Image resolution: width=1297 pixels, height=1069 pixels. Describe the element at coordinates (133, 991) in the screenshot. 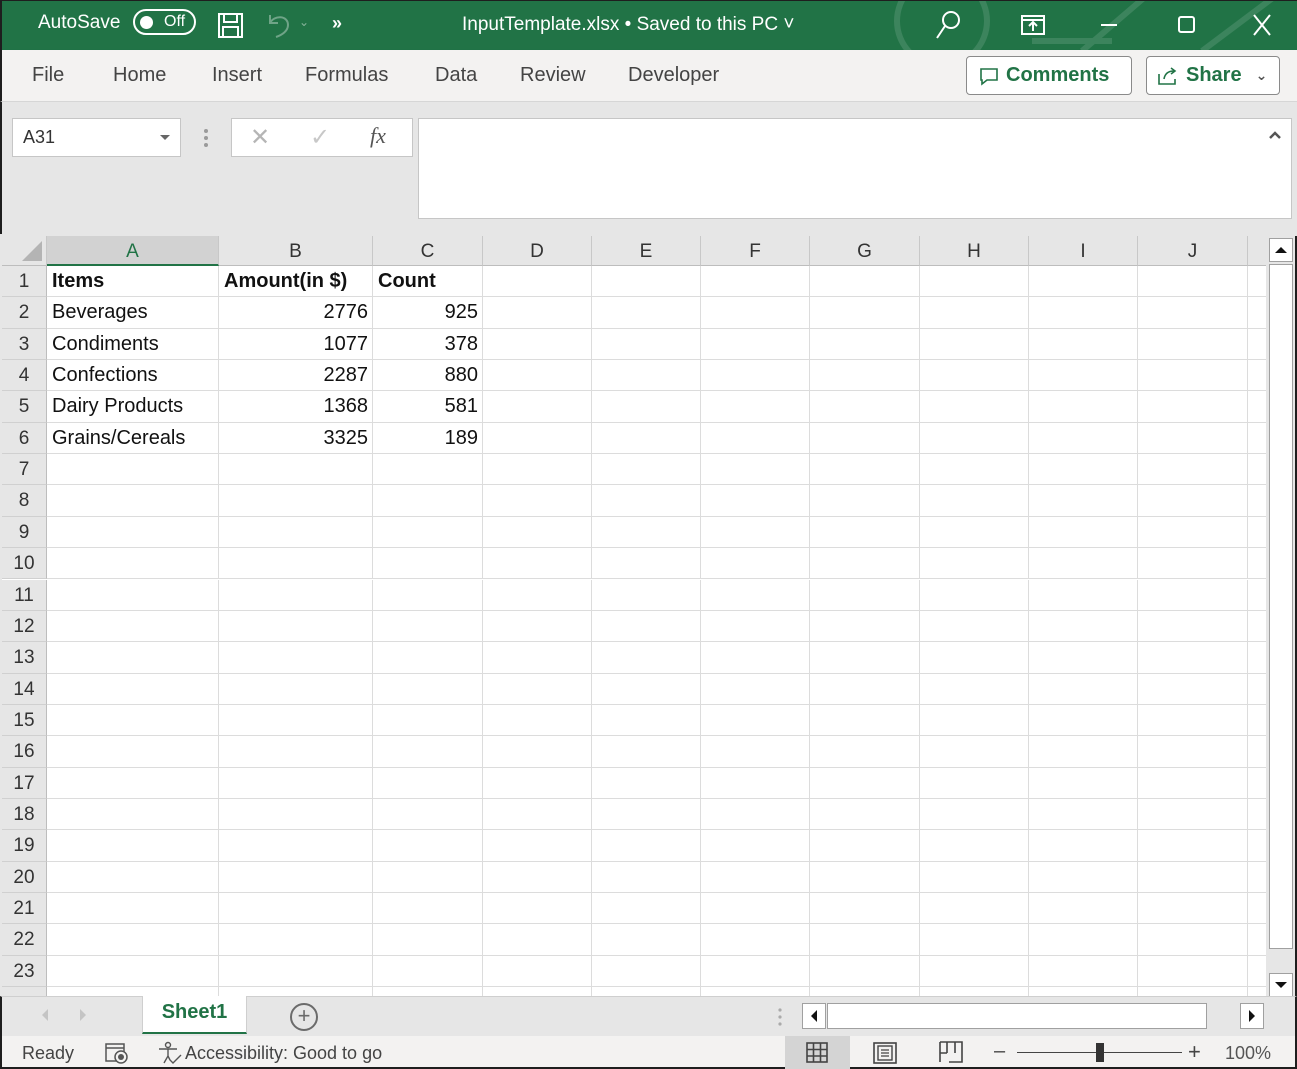

I see `cell-a24` at that location.